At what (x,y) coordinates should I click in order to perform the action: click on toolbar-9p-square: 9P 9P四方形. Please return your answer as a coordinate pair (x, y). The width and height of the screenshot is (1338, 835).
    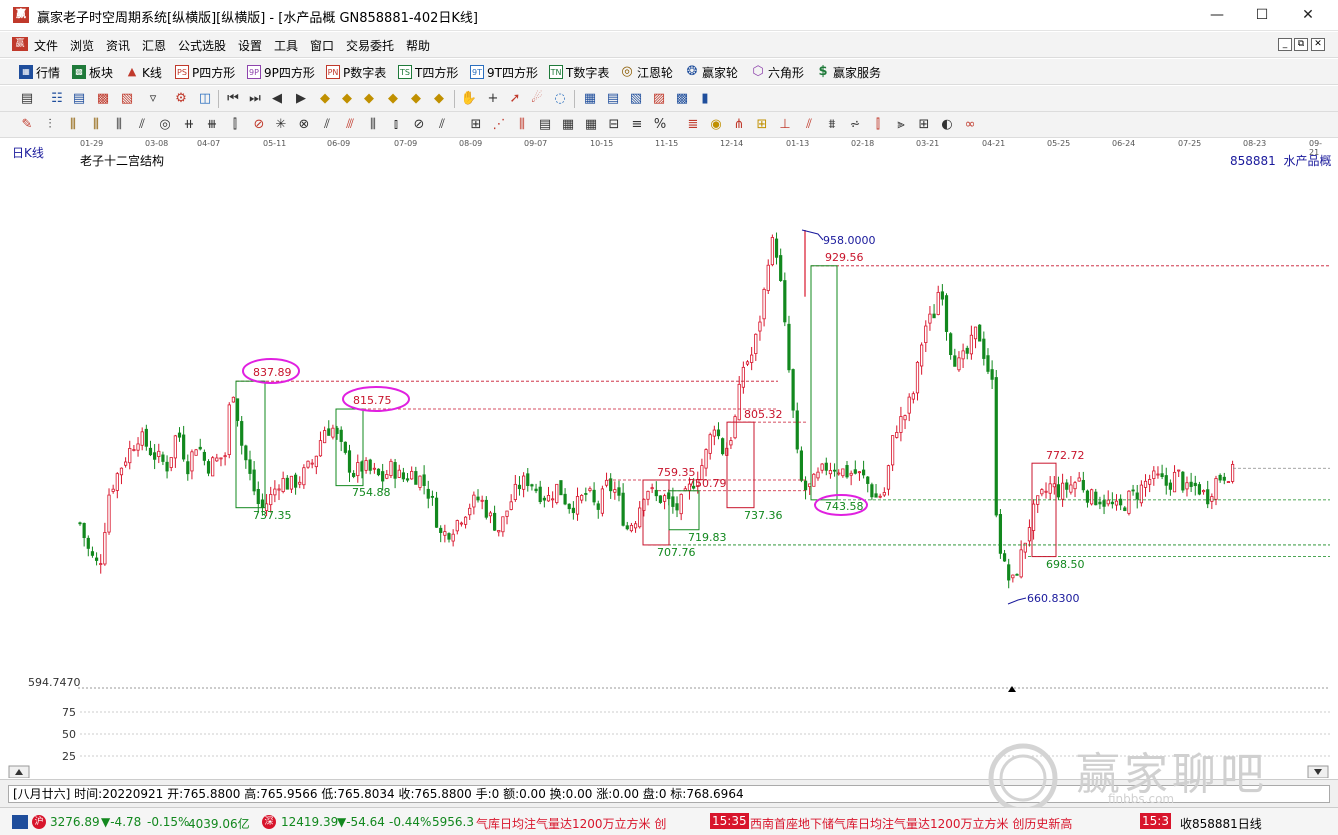
    Looking at the image, I should click on (281, 72).